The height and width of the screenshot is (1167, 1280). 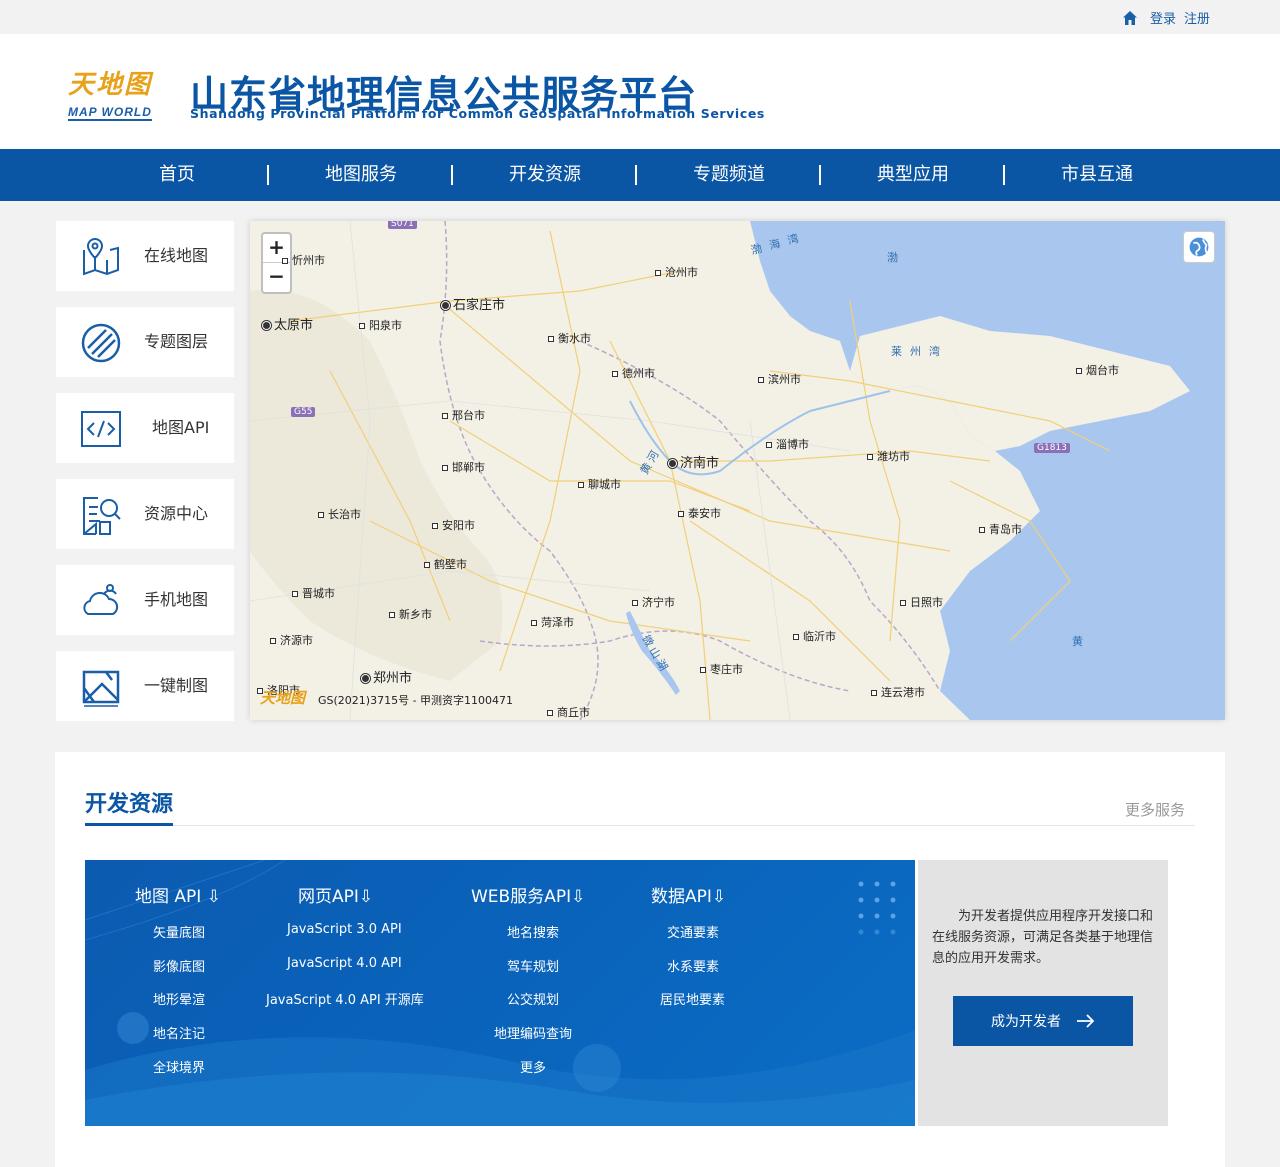 What do you see at coordinates (533, 931) in the screenshot?
I see `api-link: 地名搜索` at bounding box center [533, 931].